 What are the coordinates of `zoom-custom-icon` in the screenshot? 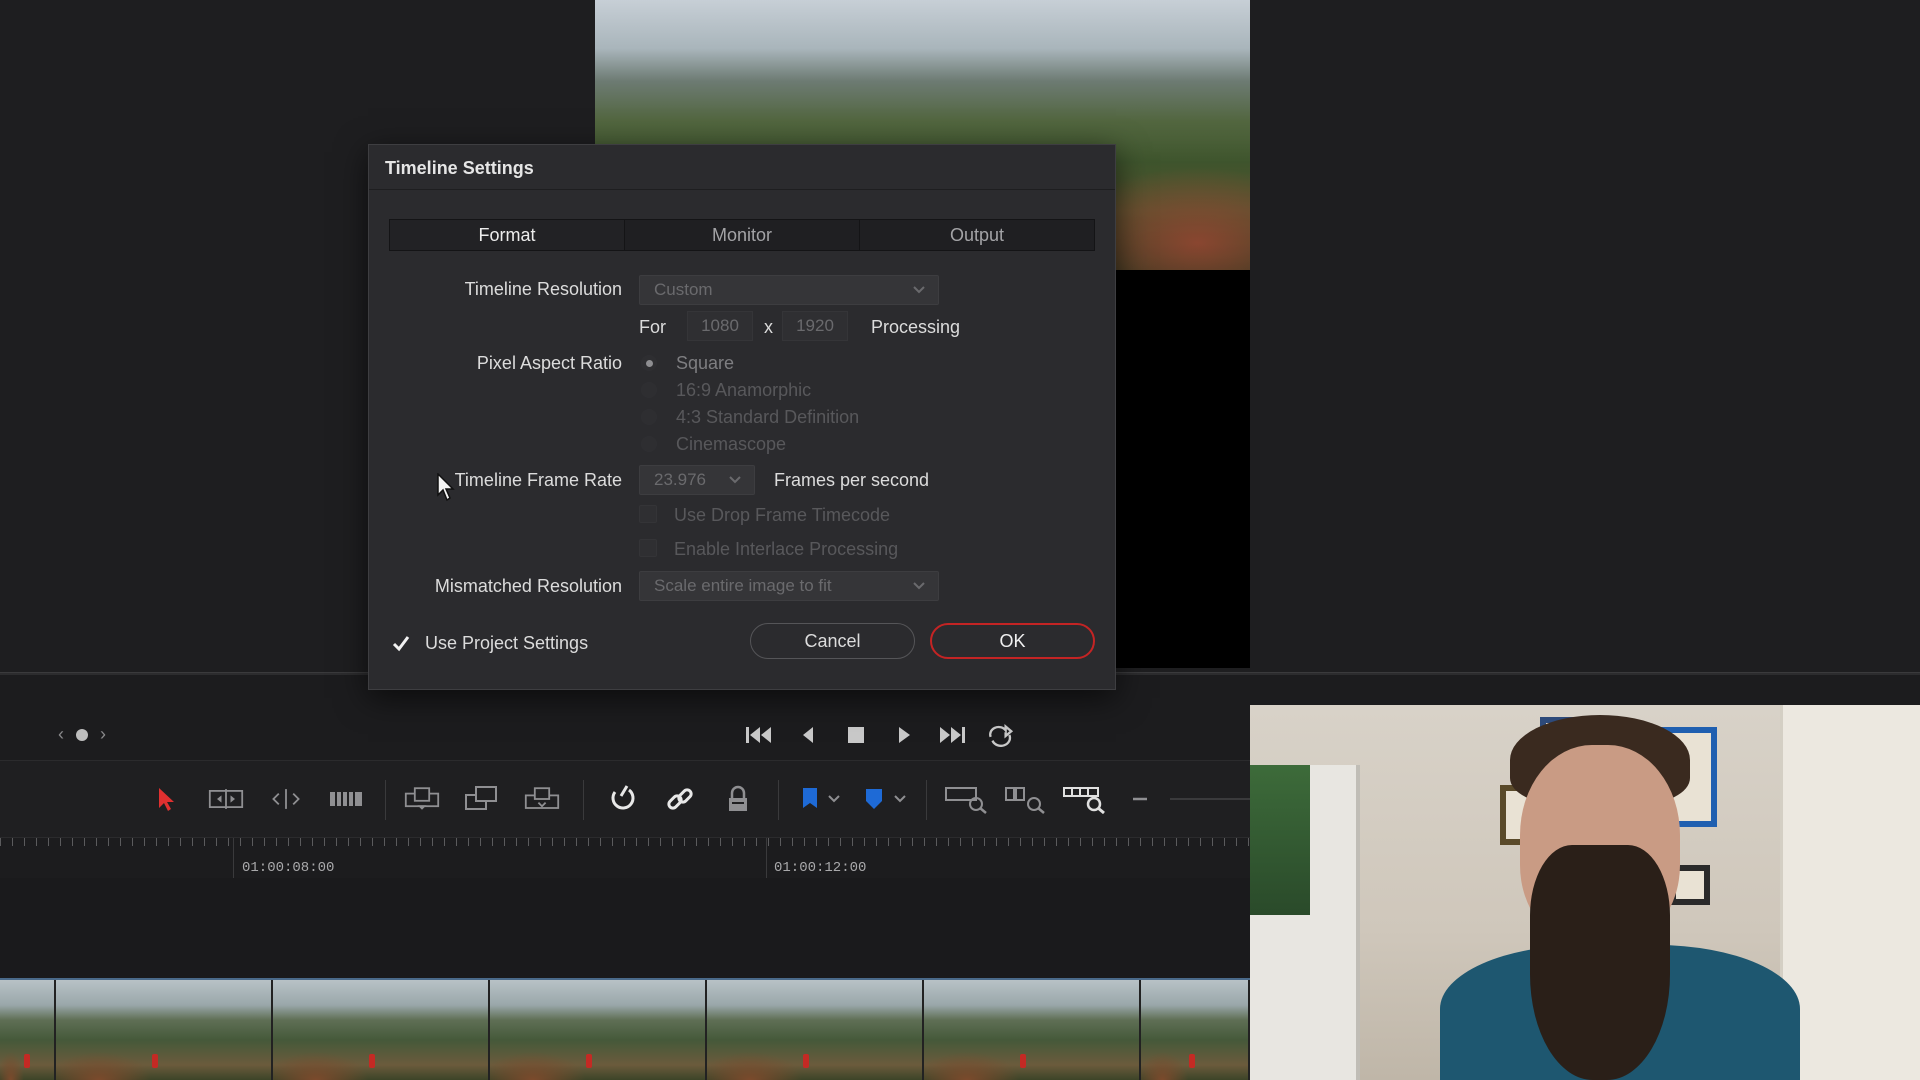 It's located at (1084, 799).